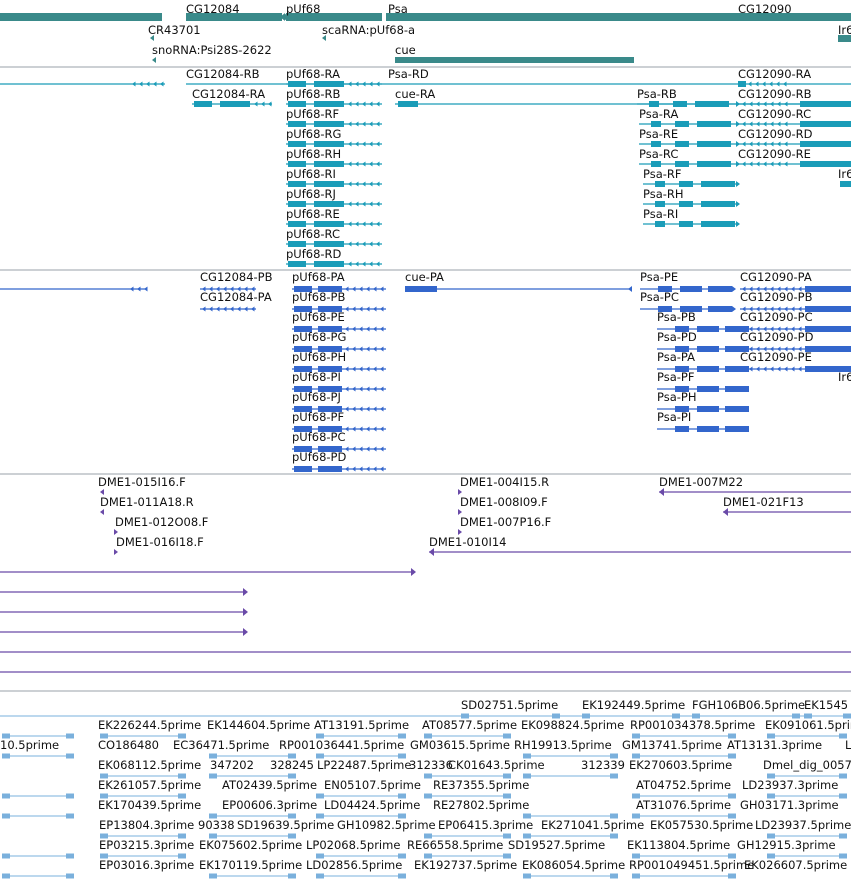  I want to click on est-label: GH03171.3prime, so click(789, 805).